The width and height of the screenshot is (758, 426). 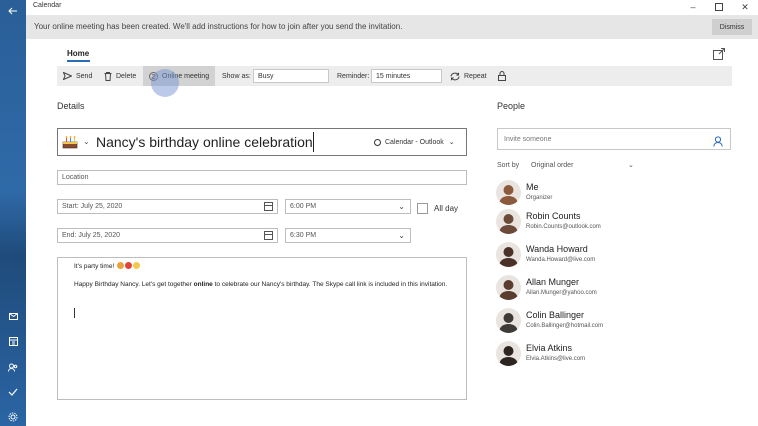 I want to click on balloon-icon, so click(x=129, y=265).